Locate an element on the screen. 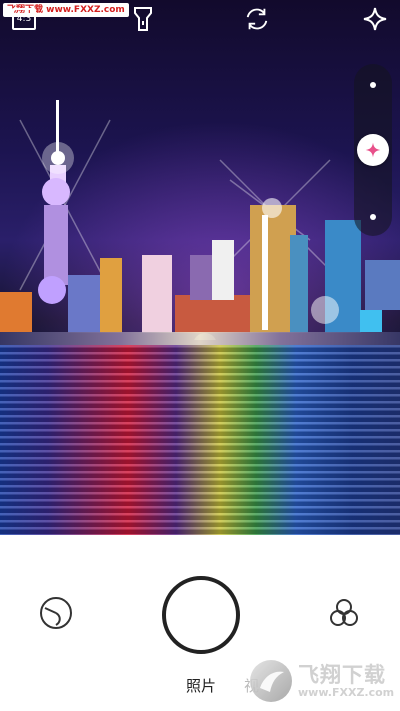 This screenshot has height=711, width=400. slider-knob is located at coordinates (373, 150).